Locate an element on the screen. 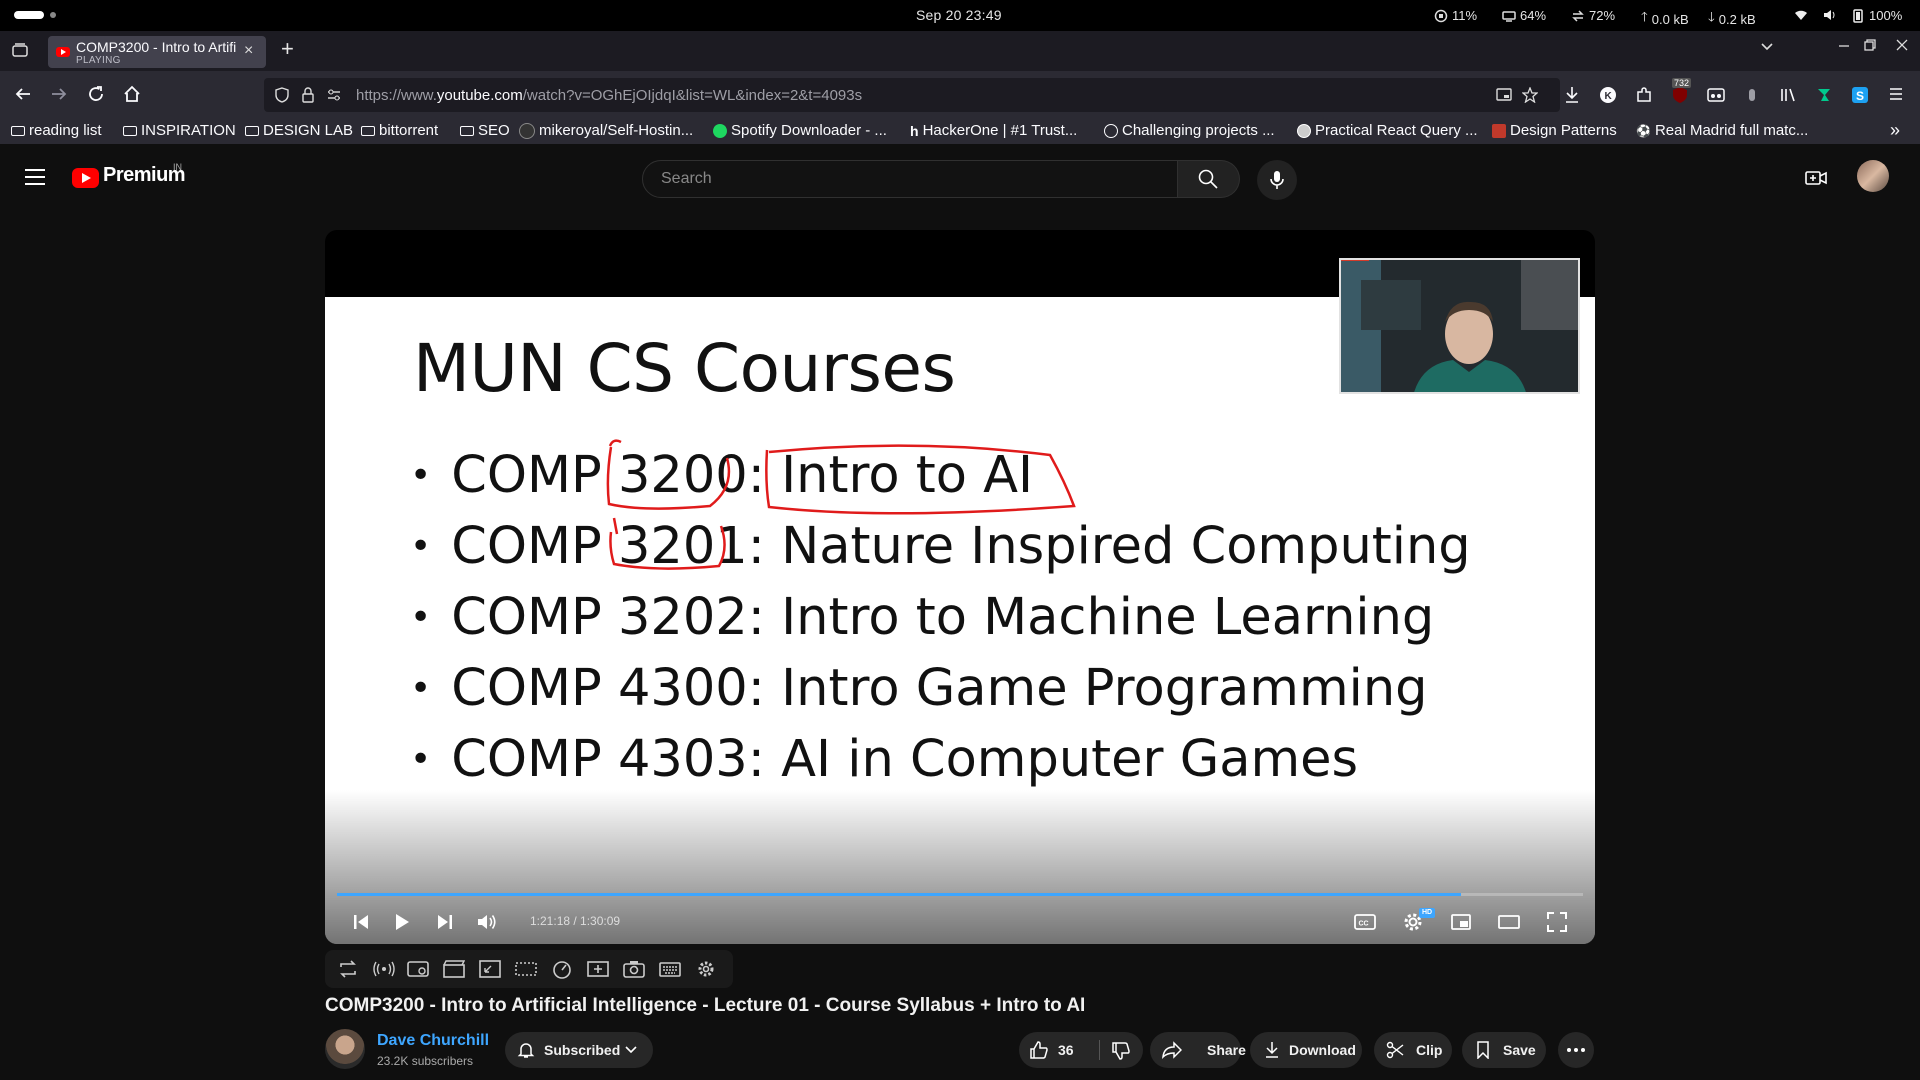 The width and height of the screenshot is (1920, 1080). tab-list-icon is located at coordinates (20, 50).